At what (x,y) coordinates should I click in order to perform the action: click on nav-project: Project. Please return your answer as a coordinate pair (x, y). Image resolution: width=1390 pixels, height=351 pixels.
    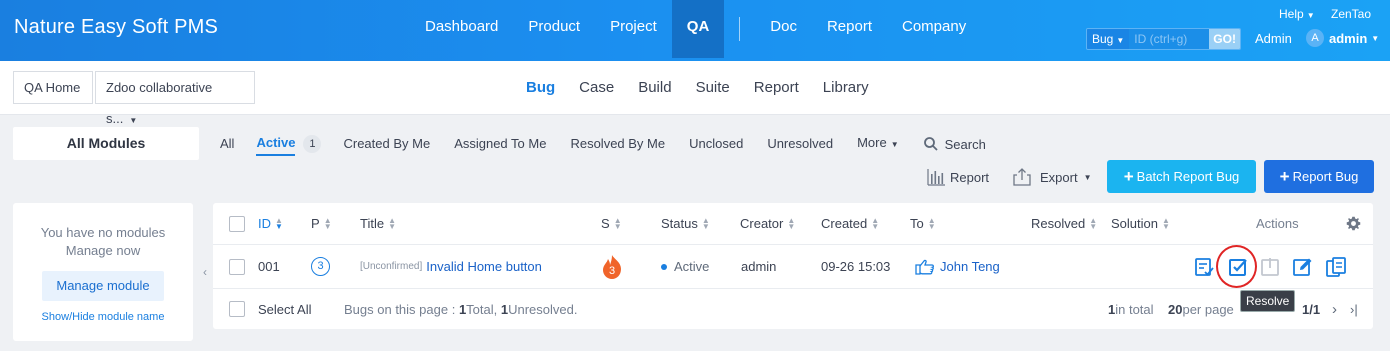
    Looking at the image, I should click on (633, 29).